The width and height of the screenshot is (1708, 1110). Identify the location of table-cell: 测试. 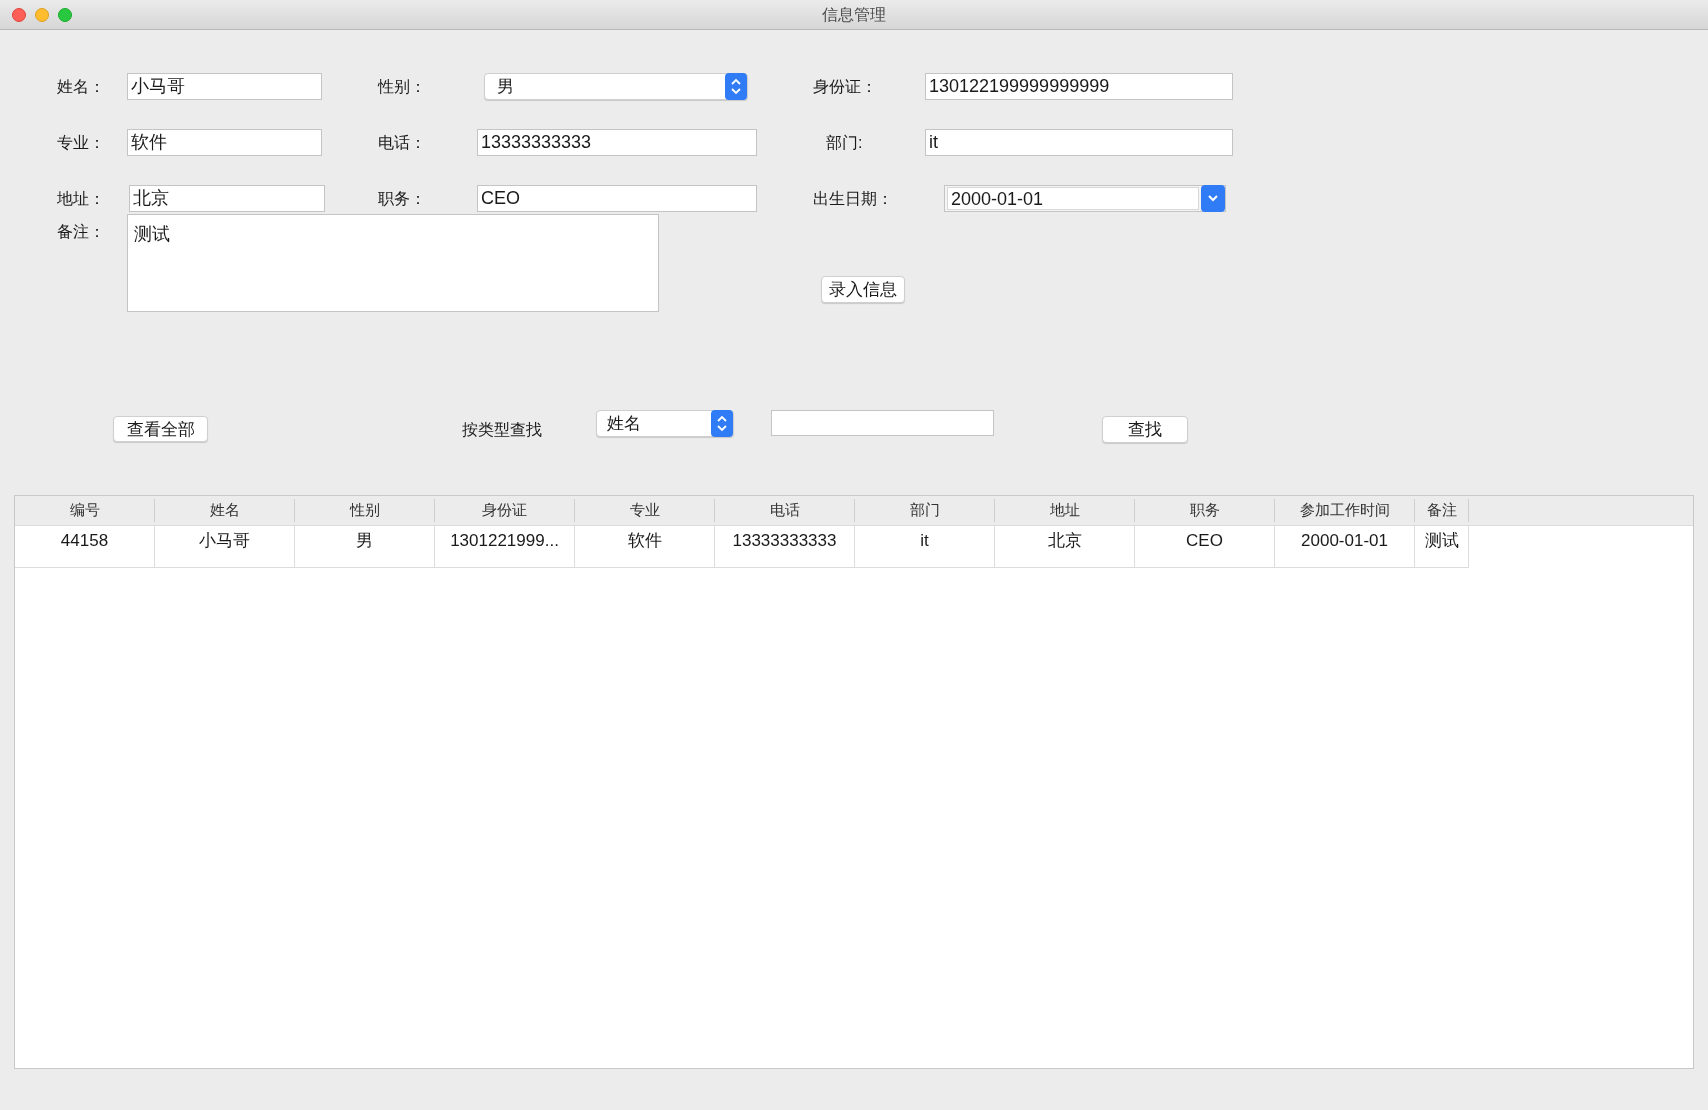
(1442, 547).